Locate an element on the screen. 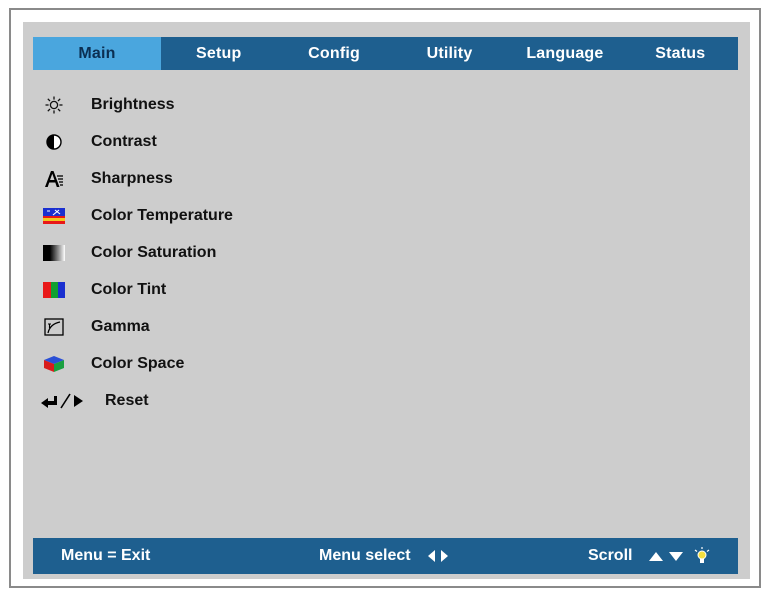  color-saturation-icon is located at coordinates (54, 253).